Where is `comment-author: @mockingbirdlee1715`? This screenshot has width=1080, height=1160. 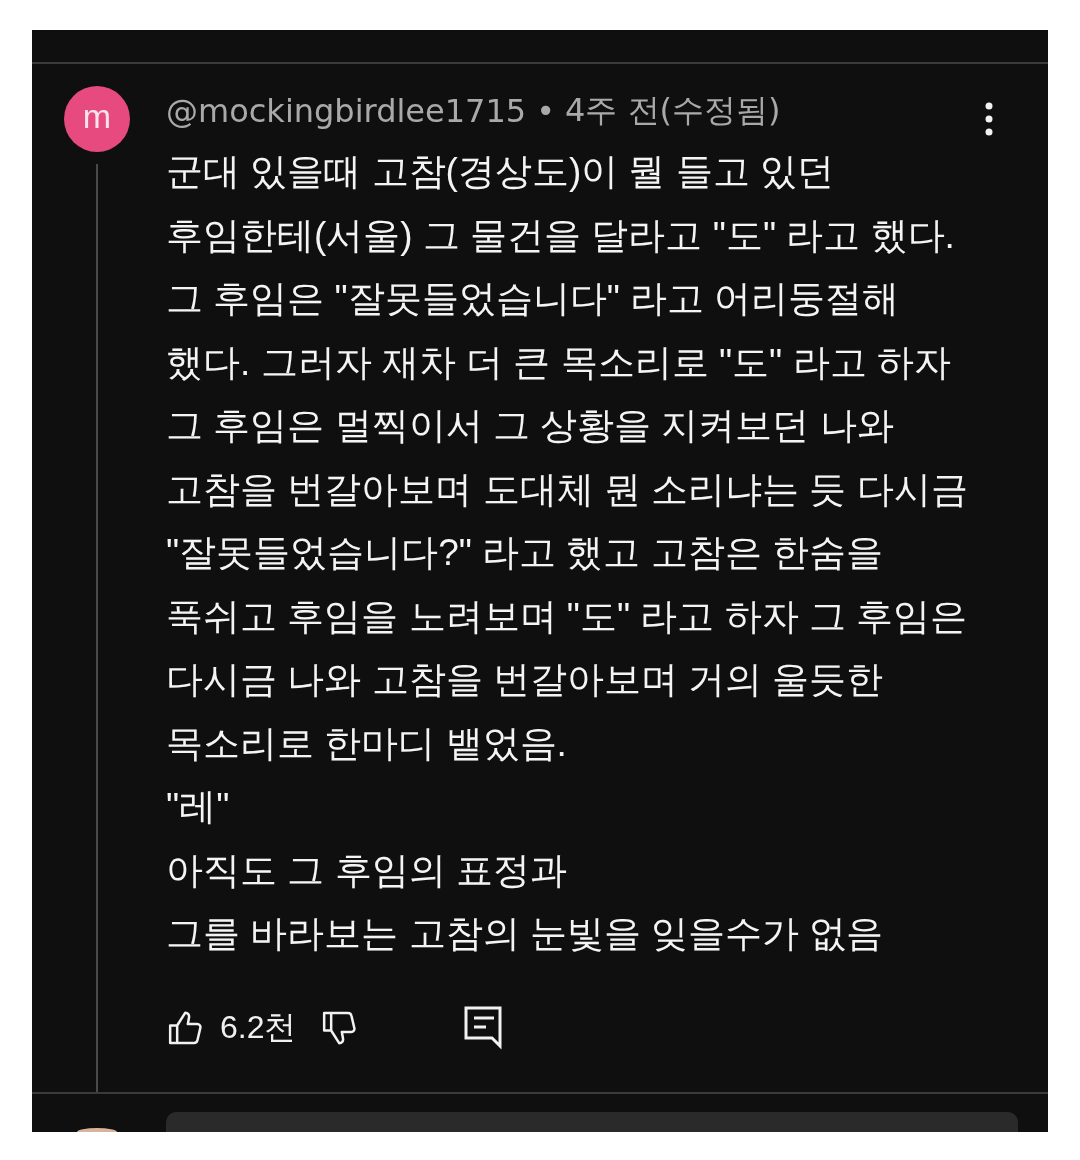 comment-author: @mockingbirdlee1715 is located at coordinates (346, 111).